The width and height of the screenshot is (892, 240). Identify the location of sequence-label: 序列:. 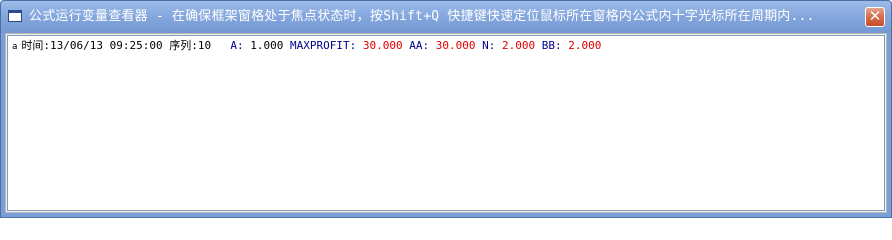
(183, 45).